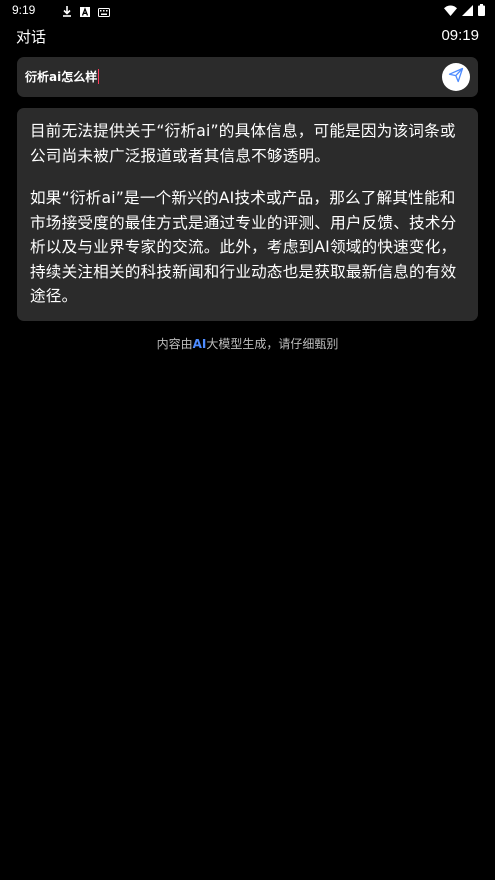  Describe the element at coordinates (67, 11) in the screenshot. I see `download-icon` at that location.